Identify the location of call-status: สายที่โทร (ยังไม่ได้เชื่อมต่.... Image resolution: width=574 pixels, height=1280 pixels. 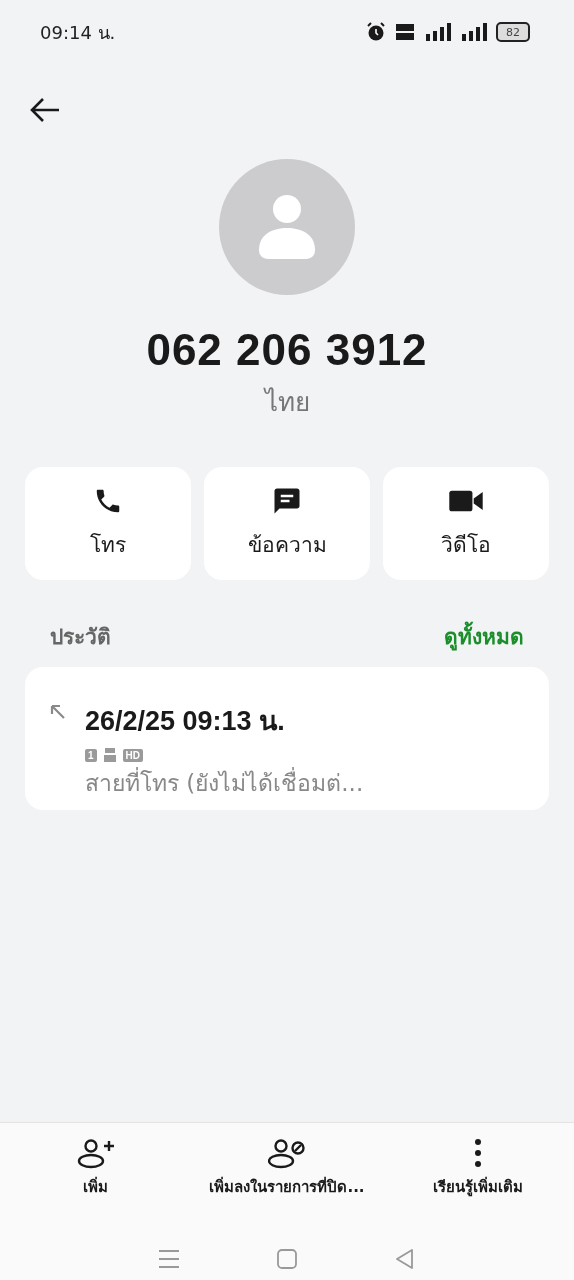
(224, 783).